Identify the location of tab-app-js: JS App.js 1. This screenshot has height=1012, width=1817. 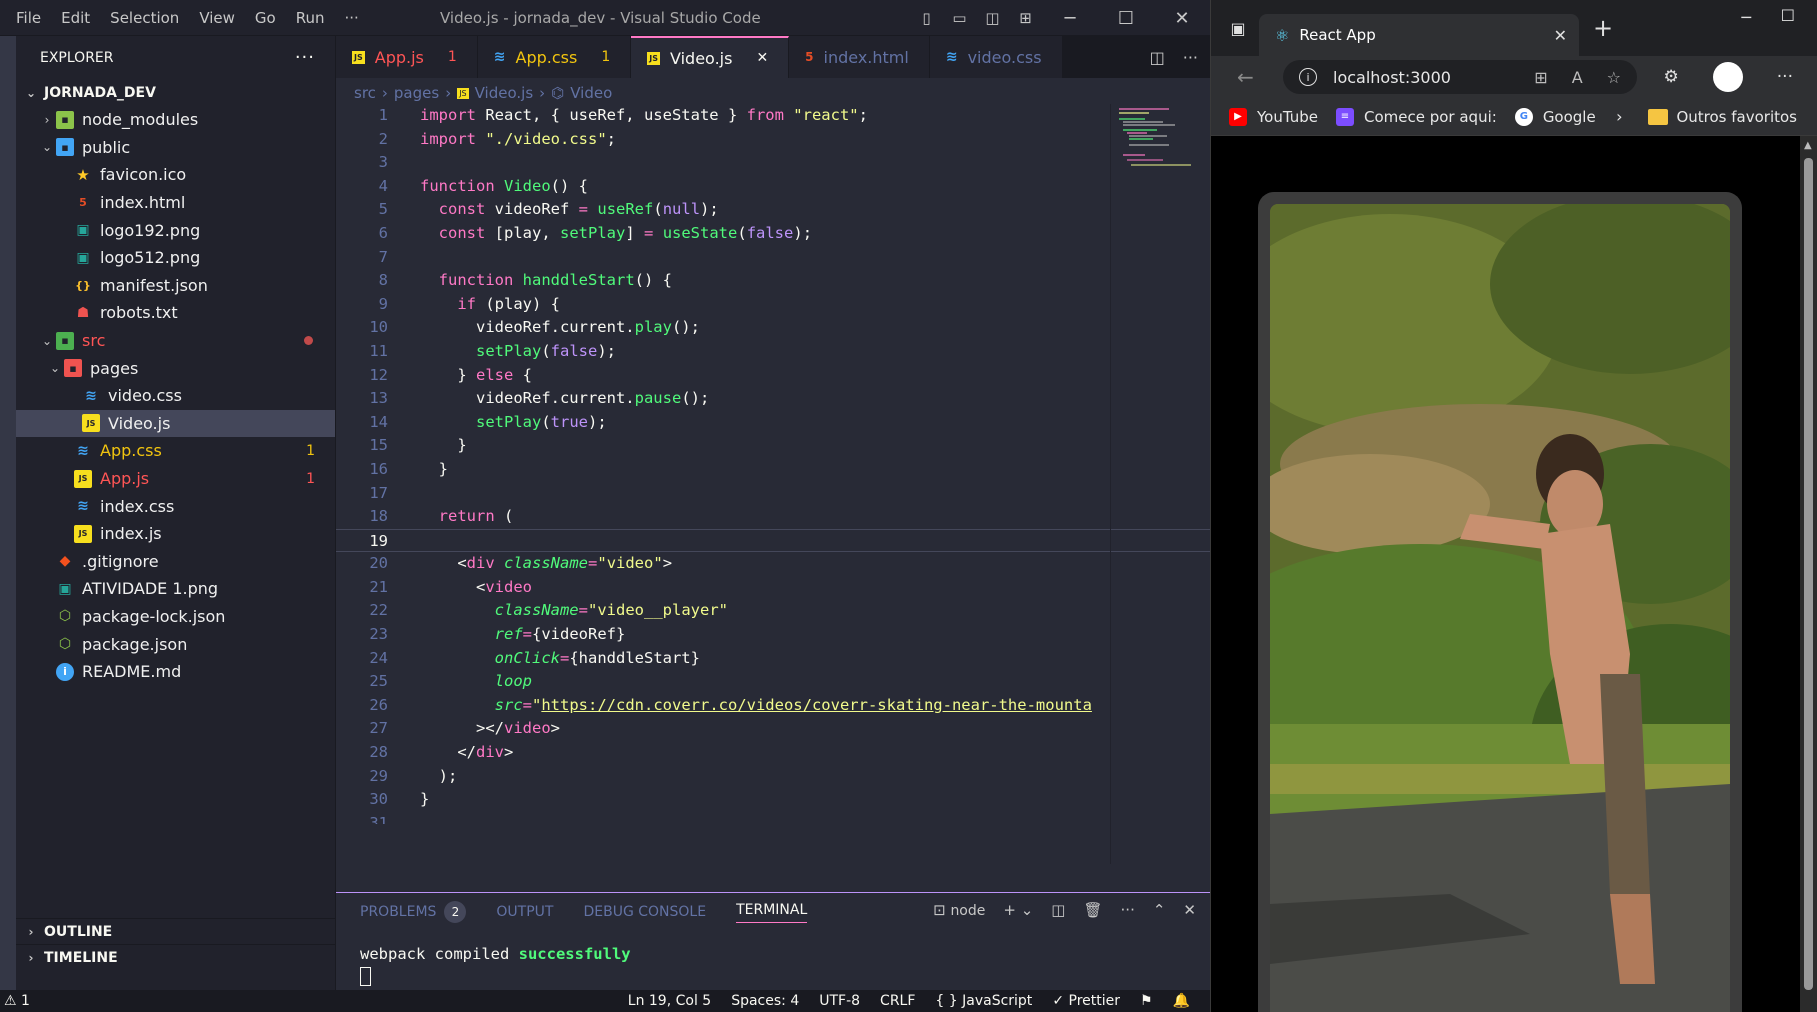
(407, 57).